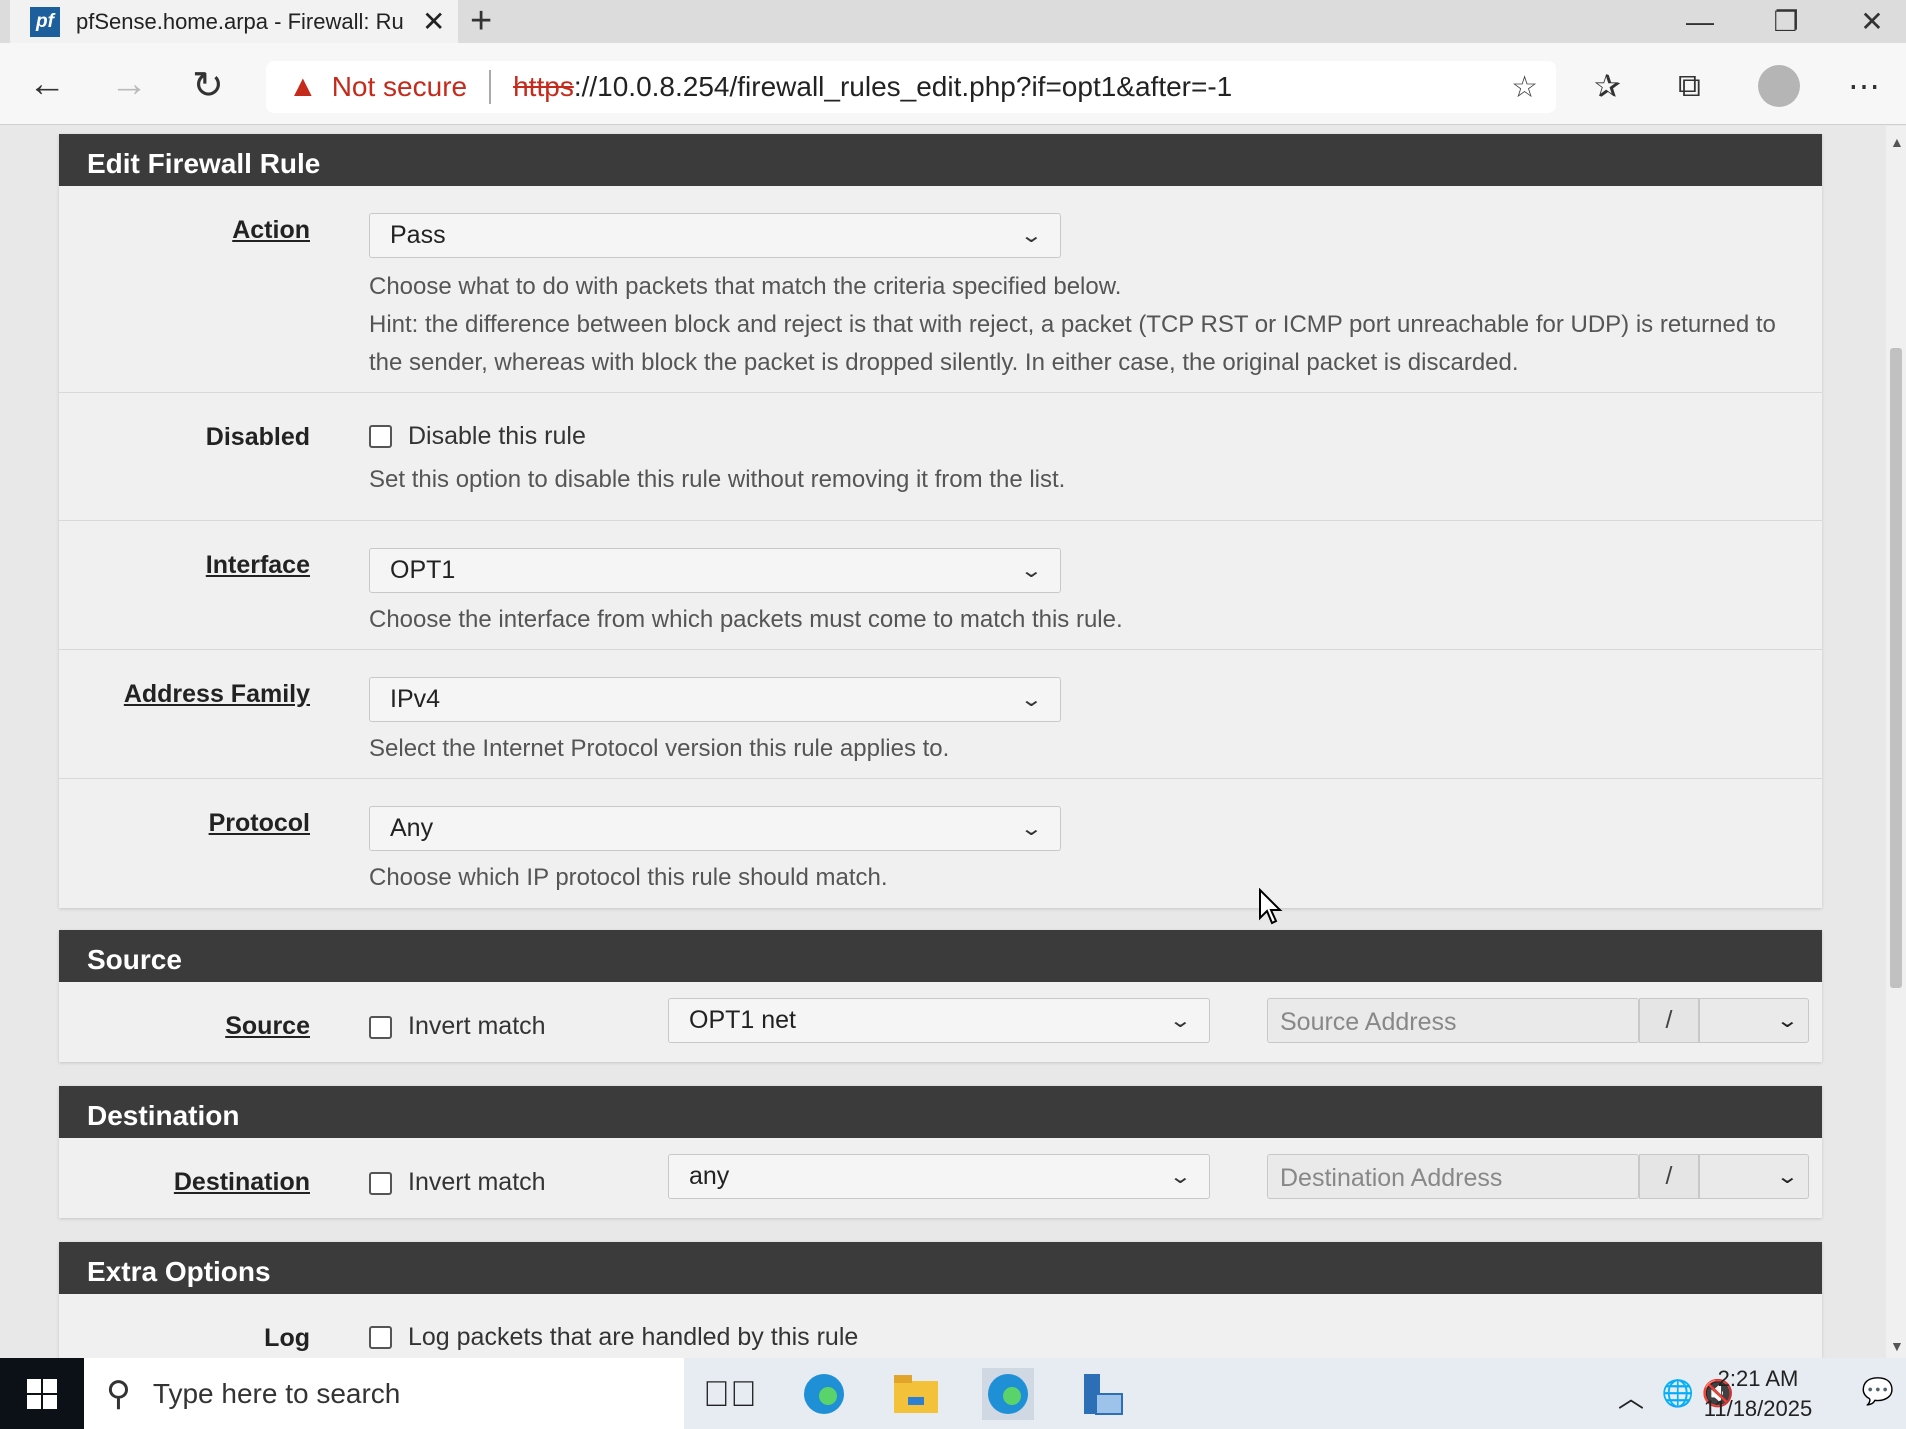 The image size is (1906, 1429). Describe the element at coordinates (477, 1182) in the screenshot. I see `destination-invert-label: Invert match` at that location.